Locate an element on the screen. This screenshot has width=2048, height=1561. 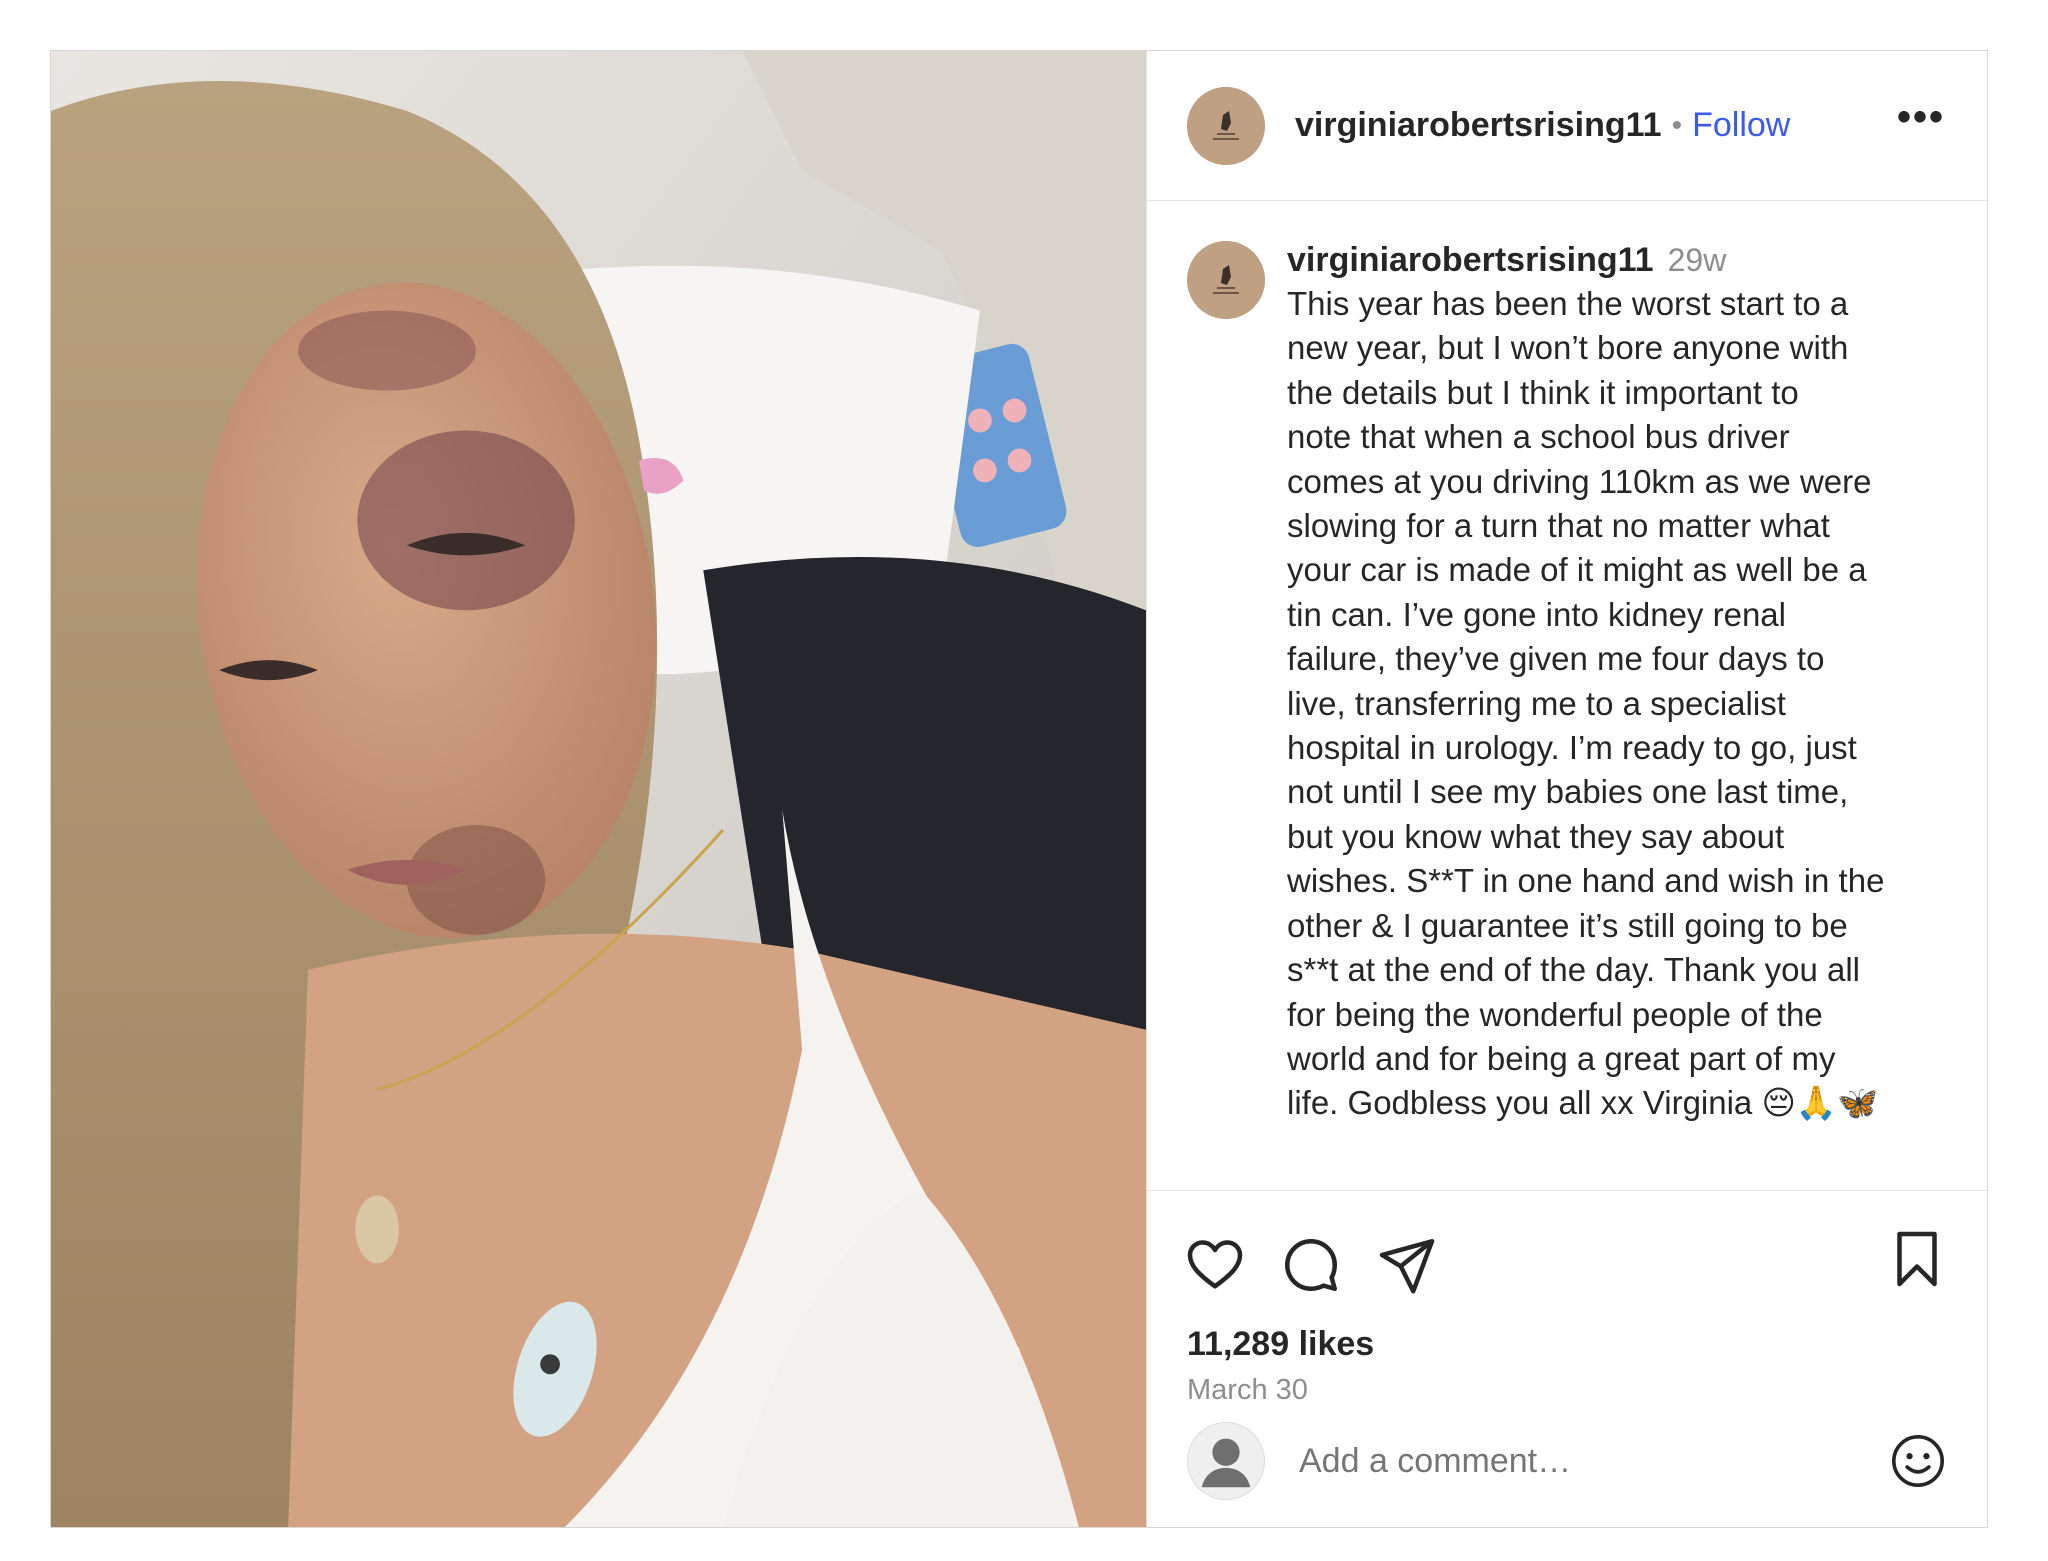
post-header: virginiarobertsrising11 • Follow ••• is located at coordinates (1567, 126).